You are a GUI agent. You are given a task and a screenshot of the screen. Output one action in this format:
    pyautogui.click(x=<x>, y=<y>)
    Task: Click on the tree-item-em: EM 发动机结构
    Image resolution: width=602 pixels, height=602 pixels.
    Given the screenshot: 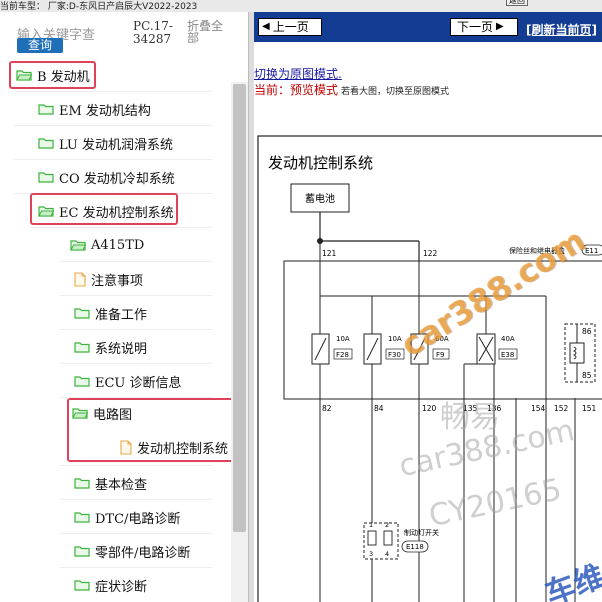 What is the action you would take?
    pyautogui.click(x=94, y=109)
    